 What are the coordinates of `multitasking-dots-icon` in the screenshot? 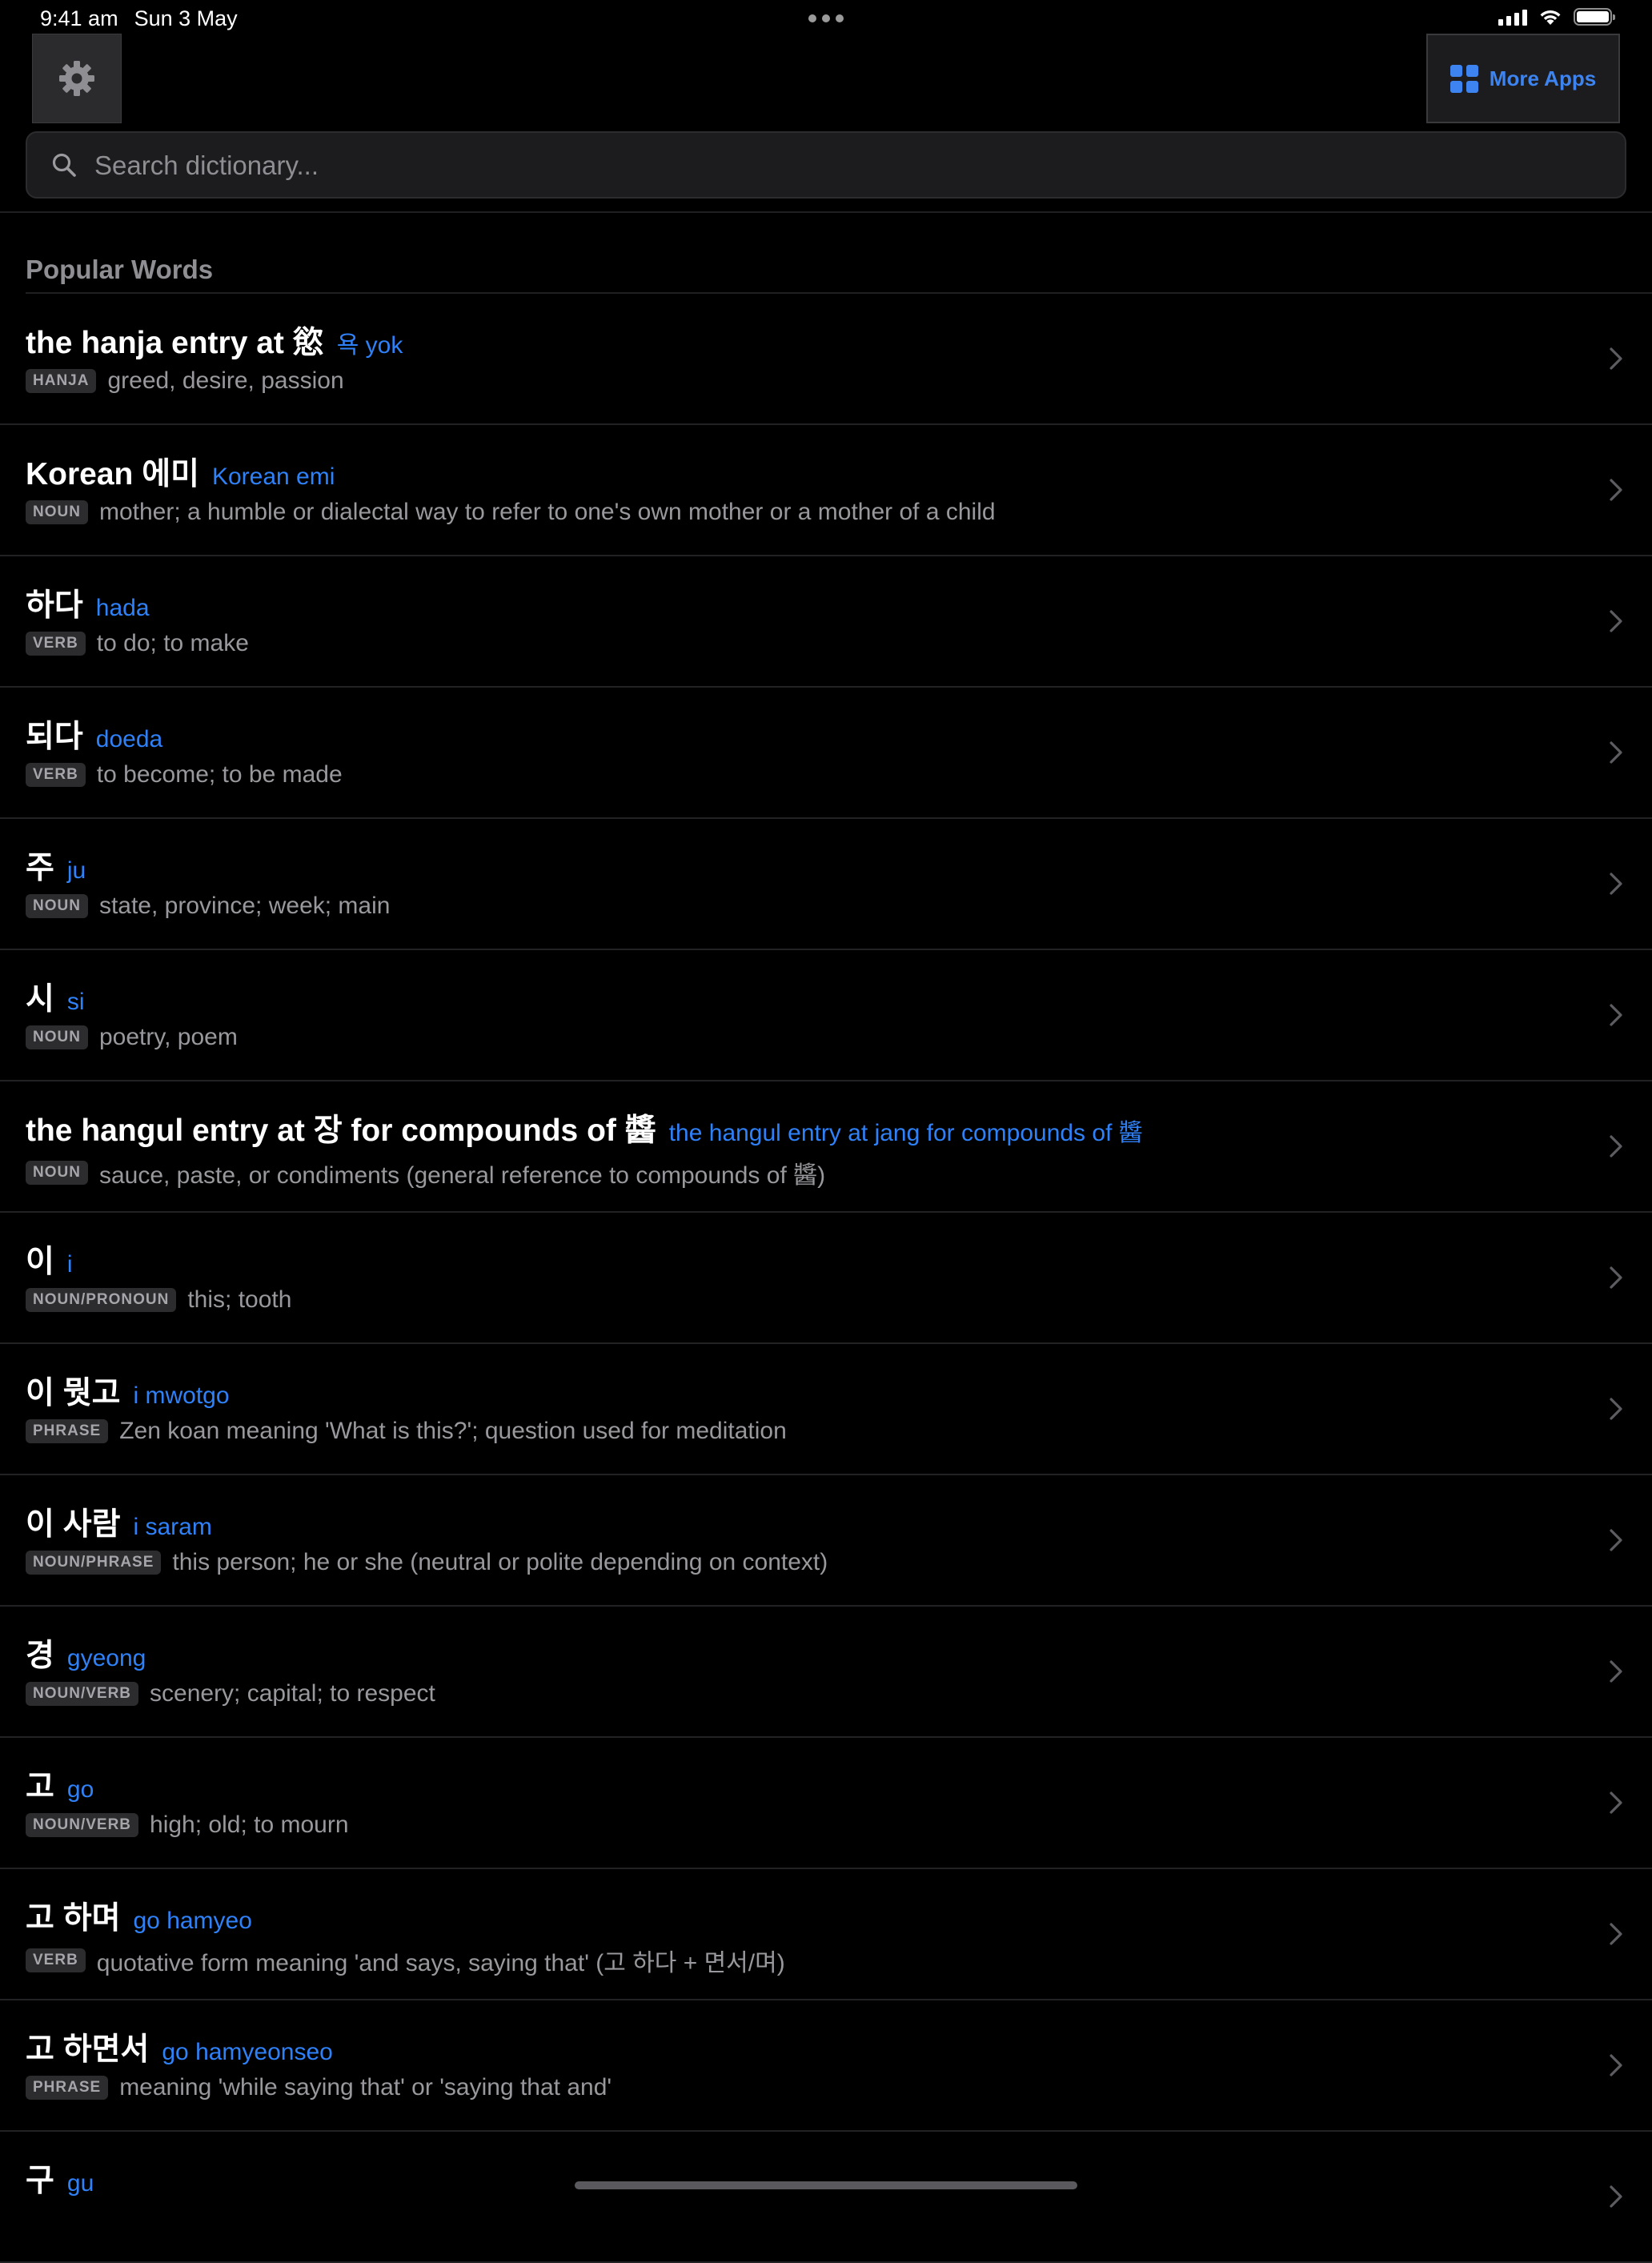 It's located at (826, 18).